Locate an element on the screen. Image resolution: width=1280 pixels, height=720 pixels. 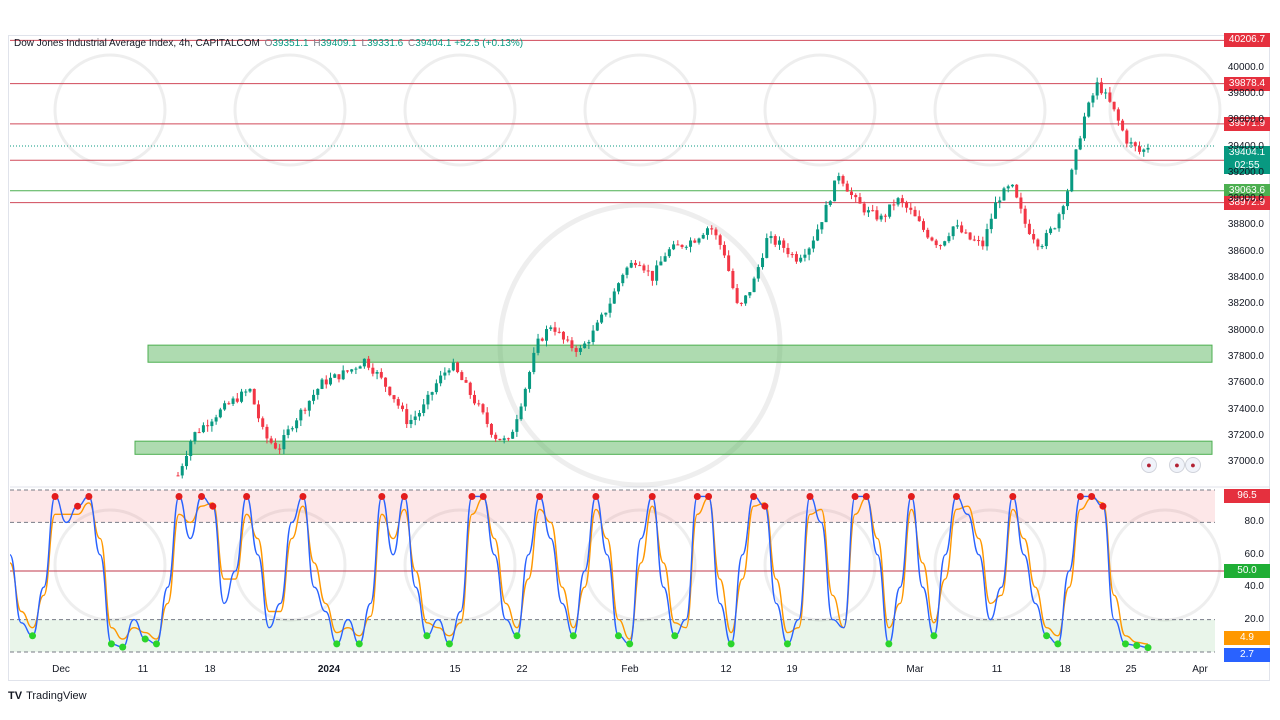
price-tick-label: 38400.0 is located at coordinates (1245, 278).